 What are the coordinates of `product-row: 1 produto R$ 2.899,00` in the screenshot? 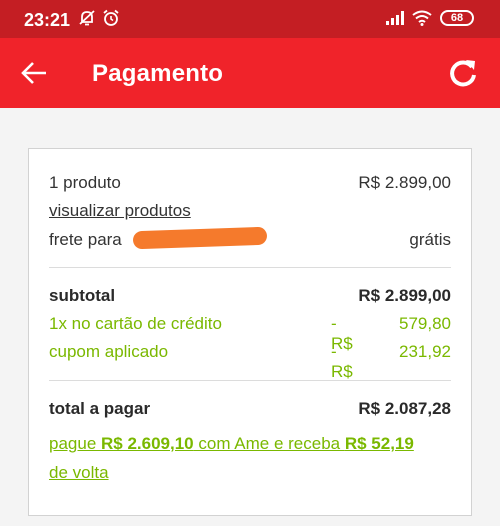 It's located at (250, 183).